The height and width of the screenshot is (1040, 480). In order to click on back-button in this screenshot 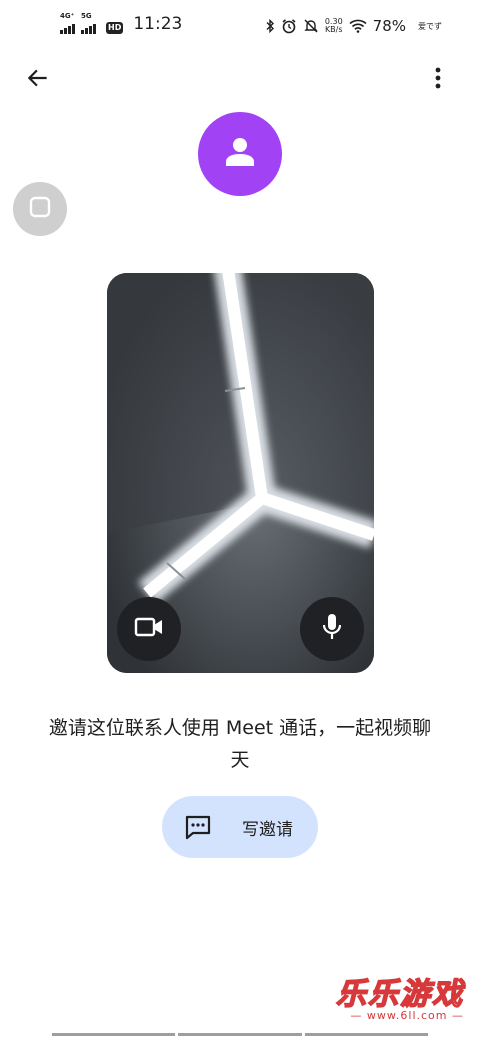, I will do `click(38, 80)`.